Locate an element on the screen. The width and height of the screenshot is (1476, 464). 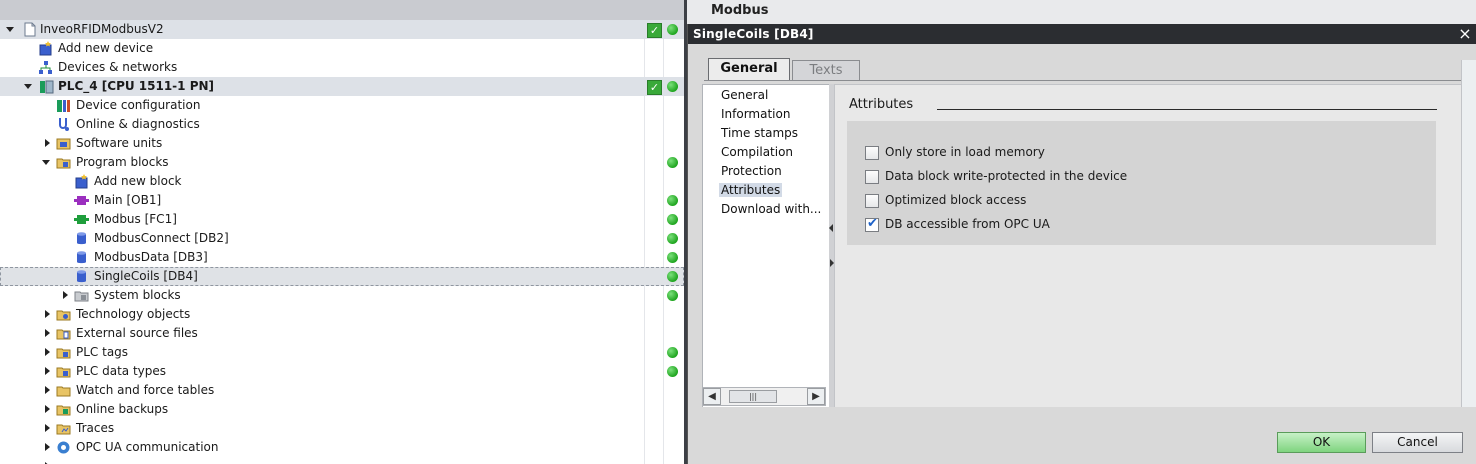
plc-icon is located at coordinates (47, 87).